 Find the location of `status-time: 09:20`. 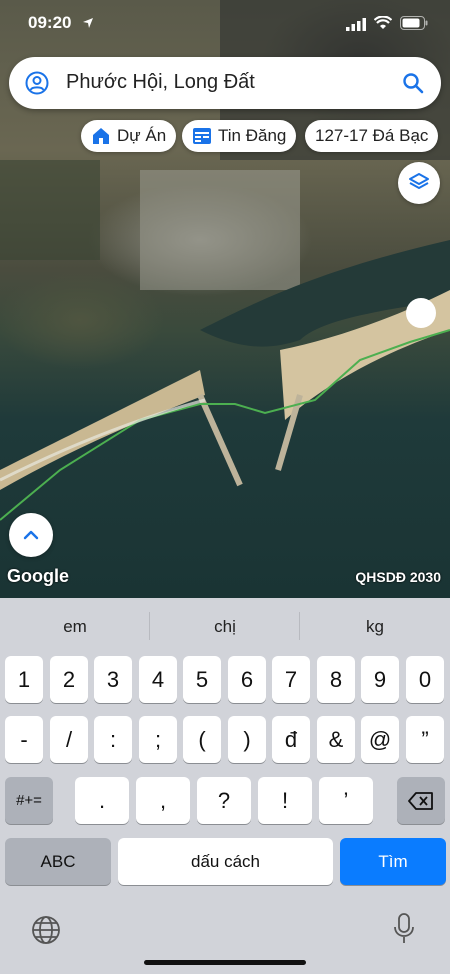

status-time: 09:20 is located at coordinates (50, 22).